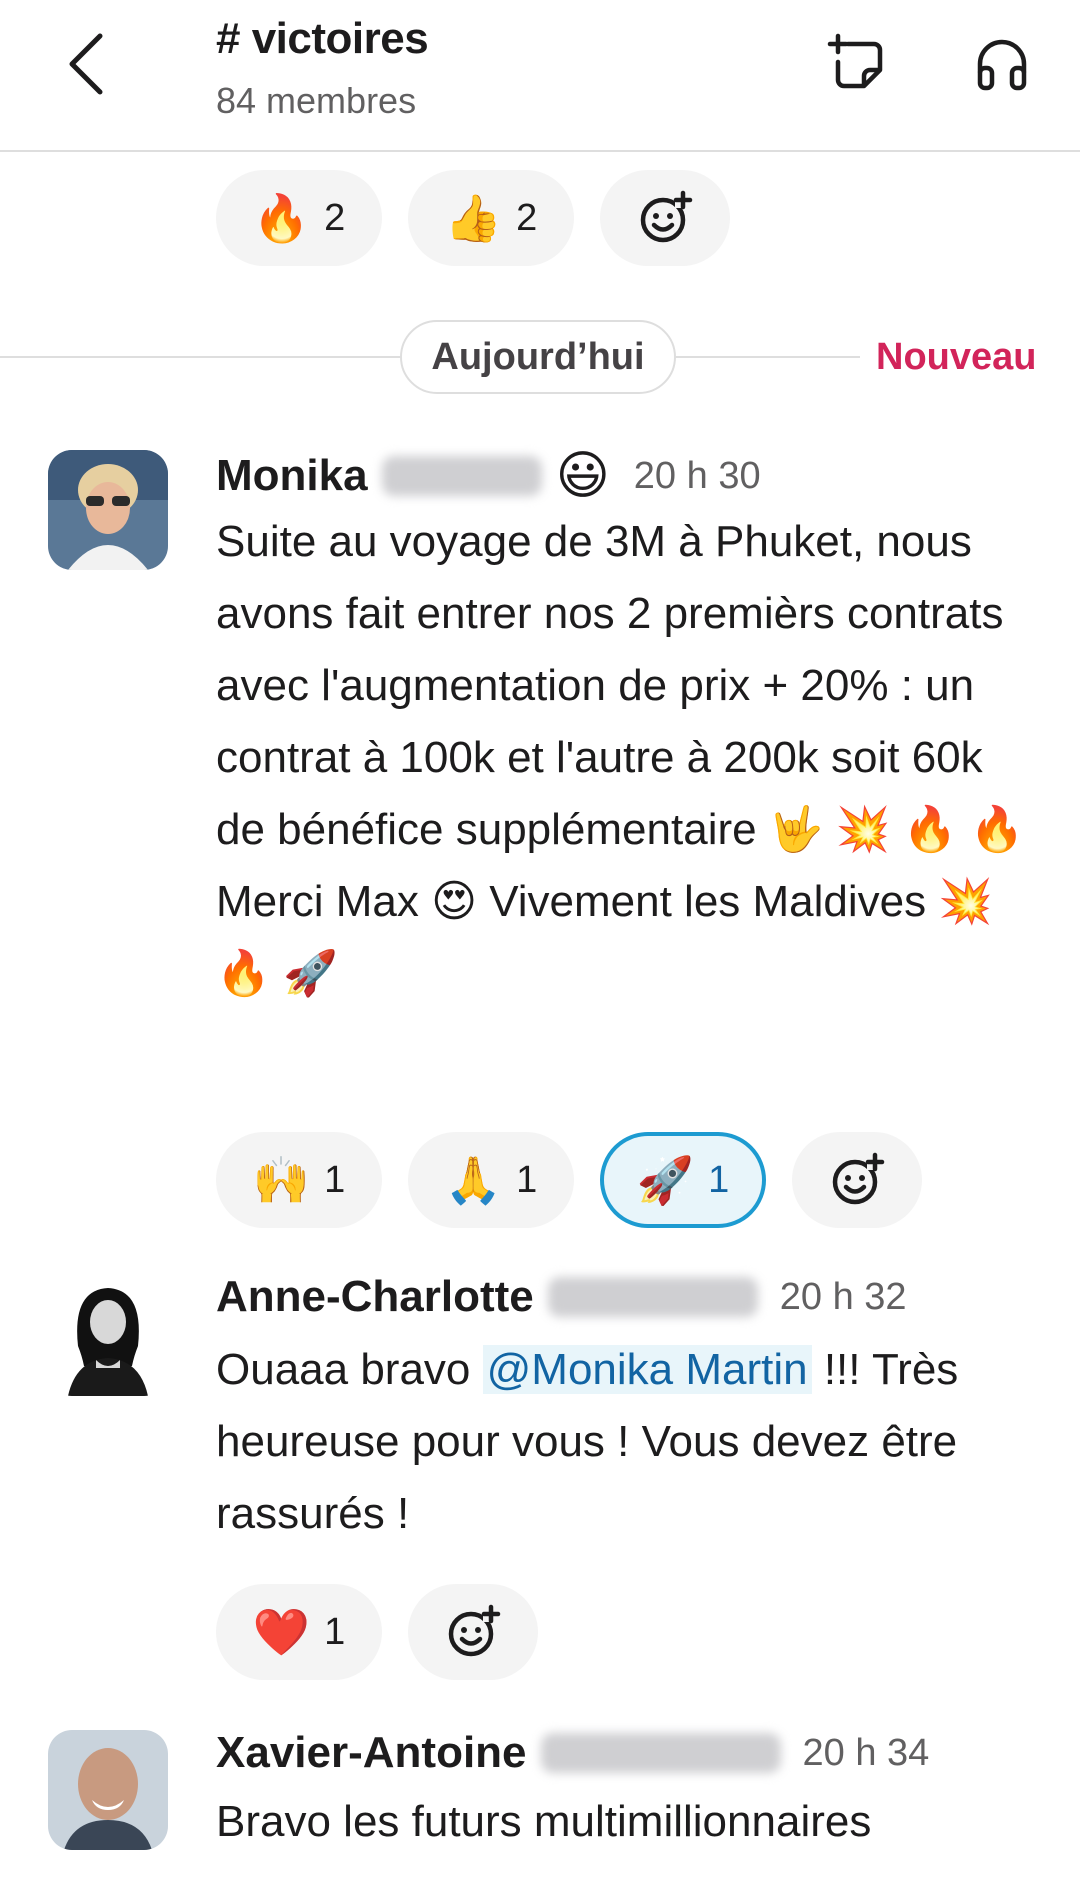  I want to click on message-header: Anne-Charlotte 20 h 32, so click(561, 1297).